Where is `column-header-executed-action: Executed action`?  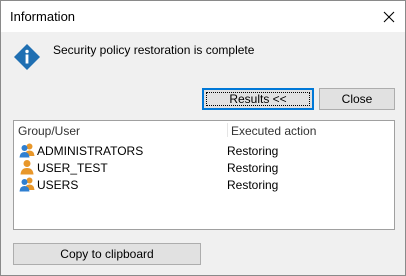
column-header-executed-action: Executed action is located at coordinates (273, 131).